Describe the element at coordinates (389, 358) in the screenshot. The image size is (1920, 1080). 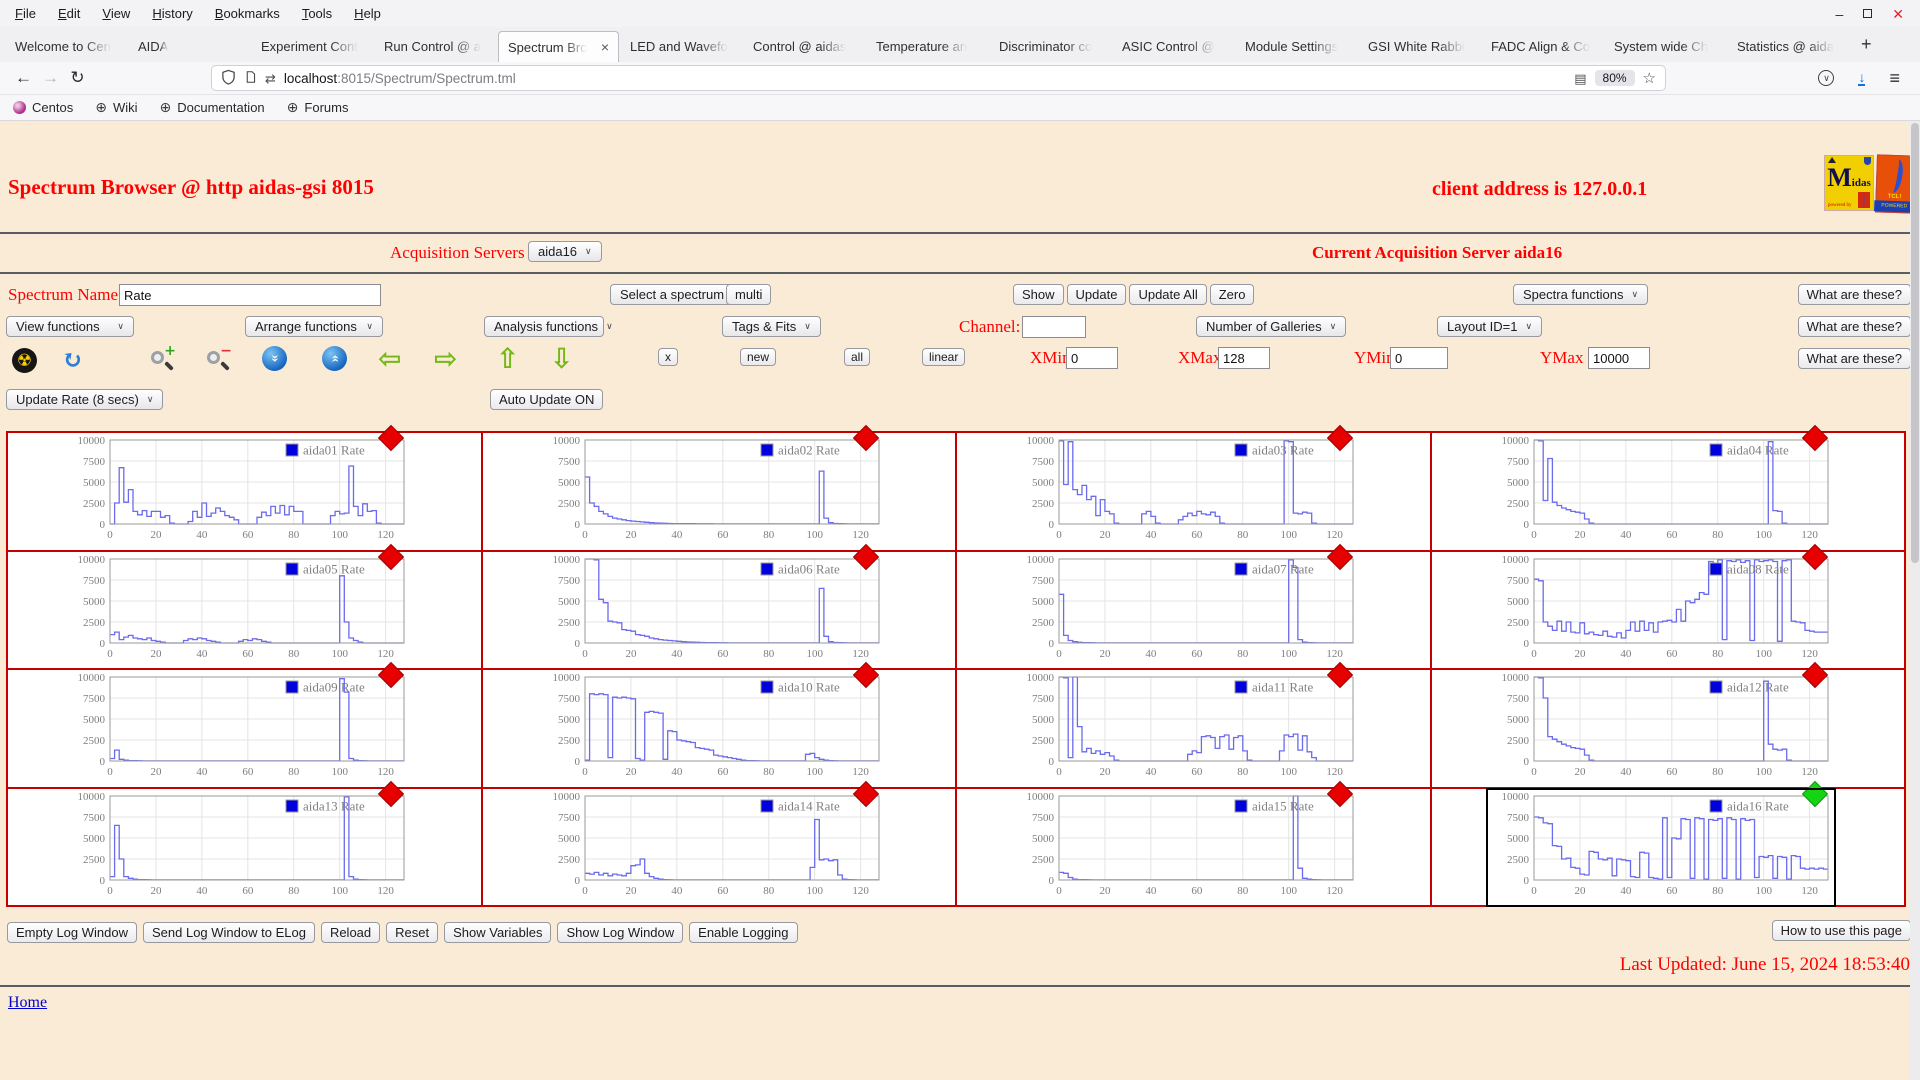
I see `move-left-icon: ⇦` at that location.